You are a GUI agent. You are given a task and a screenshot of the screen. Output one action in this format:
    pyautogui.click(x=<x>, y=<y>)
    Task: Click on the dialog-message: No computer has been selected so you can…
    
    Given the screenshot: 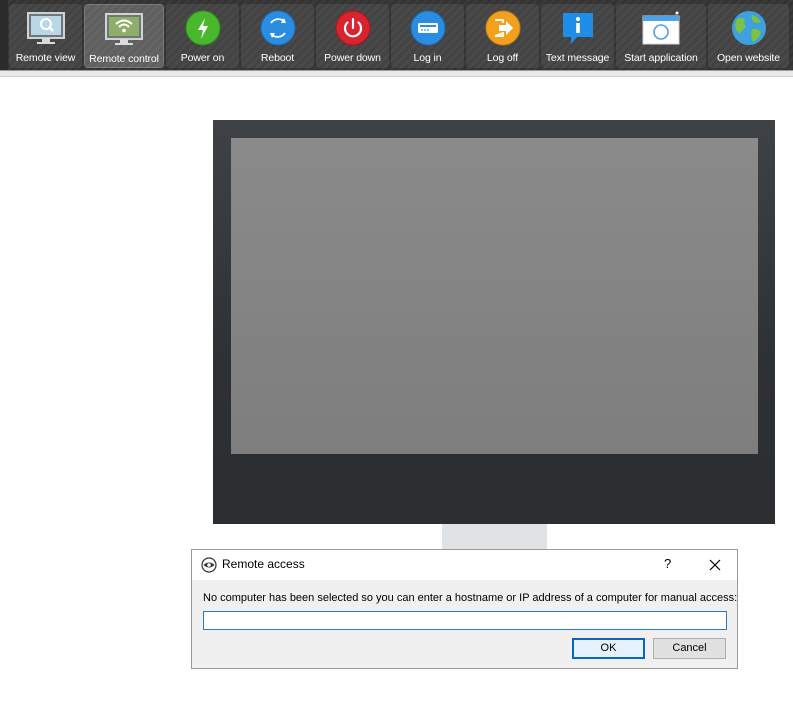 What is the action you would take?
    pyautogui.click(x=470, y=598)
    